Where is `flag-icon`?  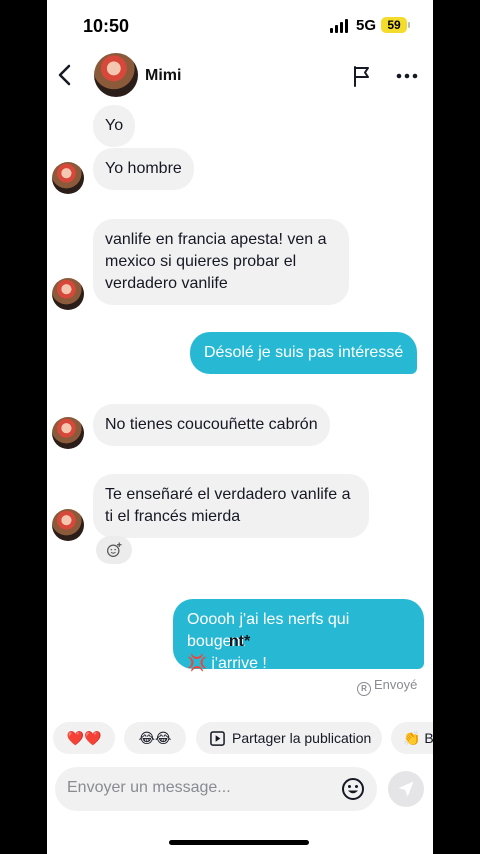
flag-icon is located at coordinates (362, 76).